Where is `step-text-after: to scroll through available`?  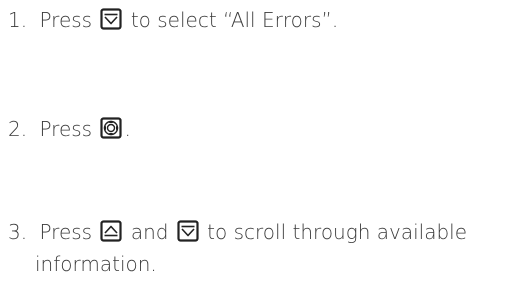 step-text-after: to scroll through available is located at coordinates (337, 232).